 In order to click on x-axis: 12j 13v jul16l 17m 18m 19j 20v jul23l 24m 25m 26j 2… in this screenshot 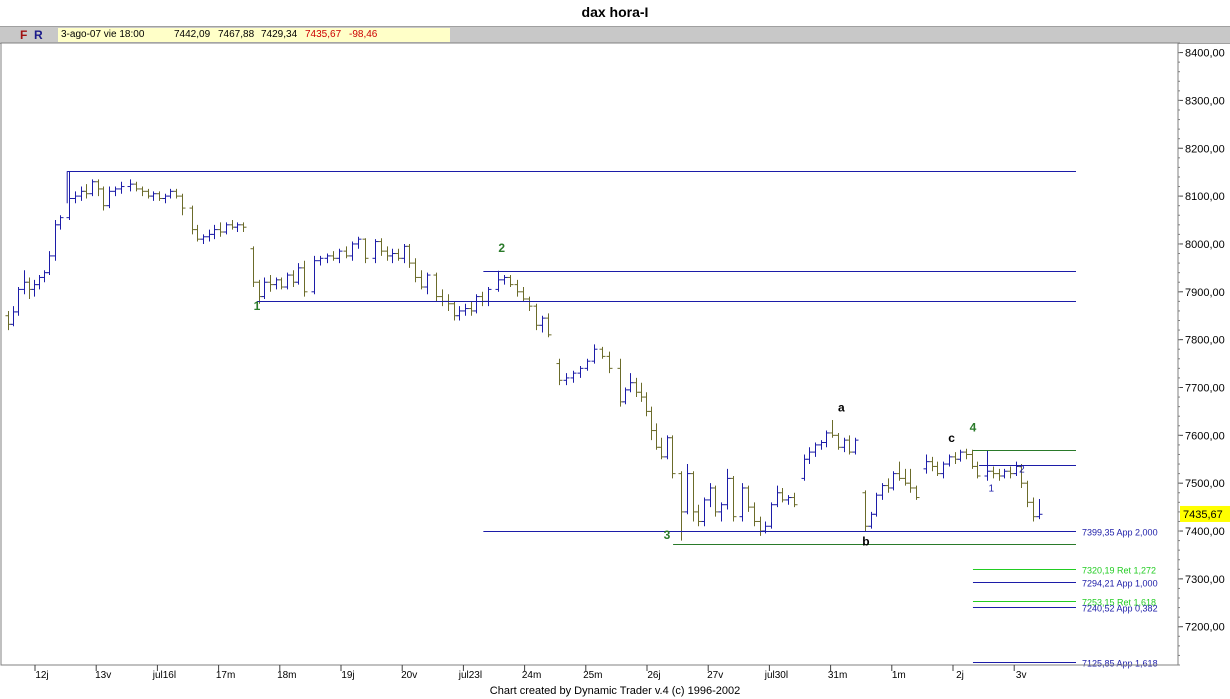, I will do `click(589, 672)`.